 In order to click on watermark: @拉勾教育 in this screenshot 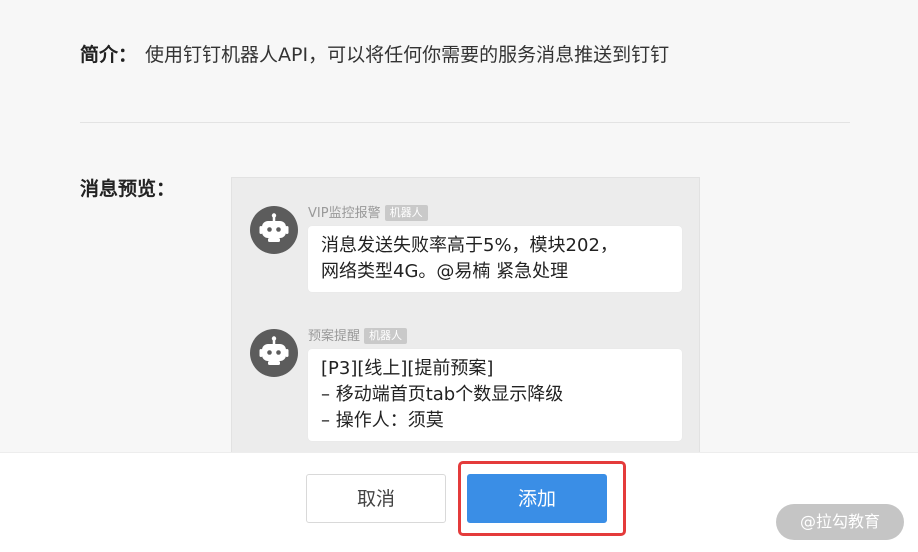, I will do `click(840, 522)`.